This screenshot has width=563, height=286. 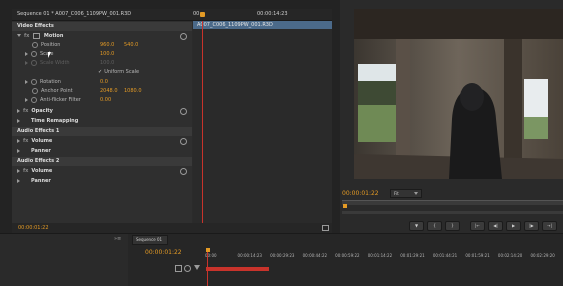 What do you see at coordinates (325, 228) in the screenshot?
I see `panel-menu-icon` at bounding box center [325, 228].